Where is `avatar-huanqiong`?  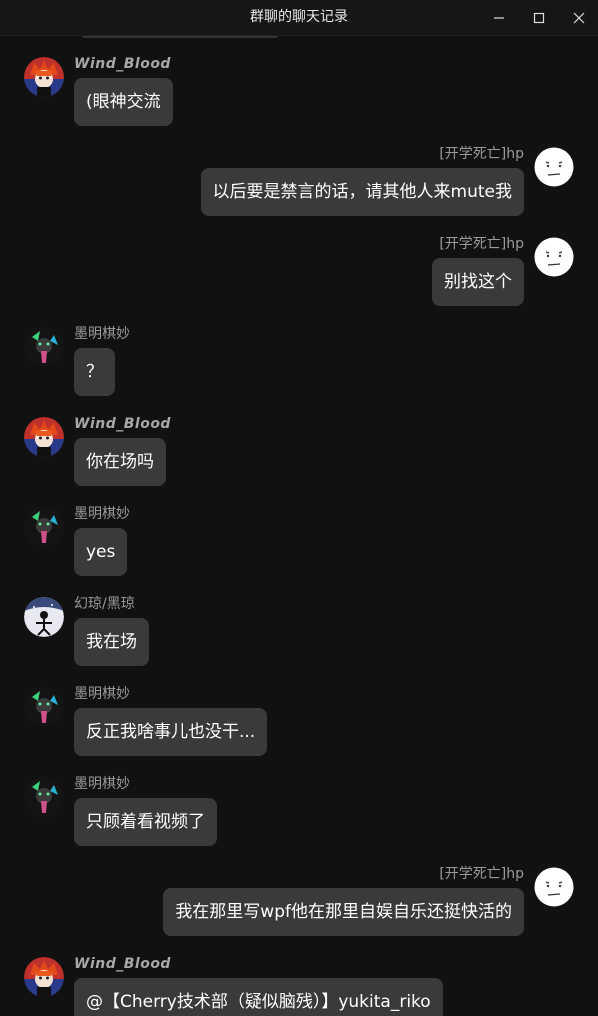 avatar-huanqiong is located at coordinates (44, 617).